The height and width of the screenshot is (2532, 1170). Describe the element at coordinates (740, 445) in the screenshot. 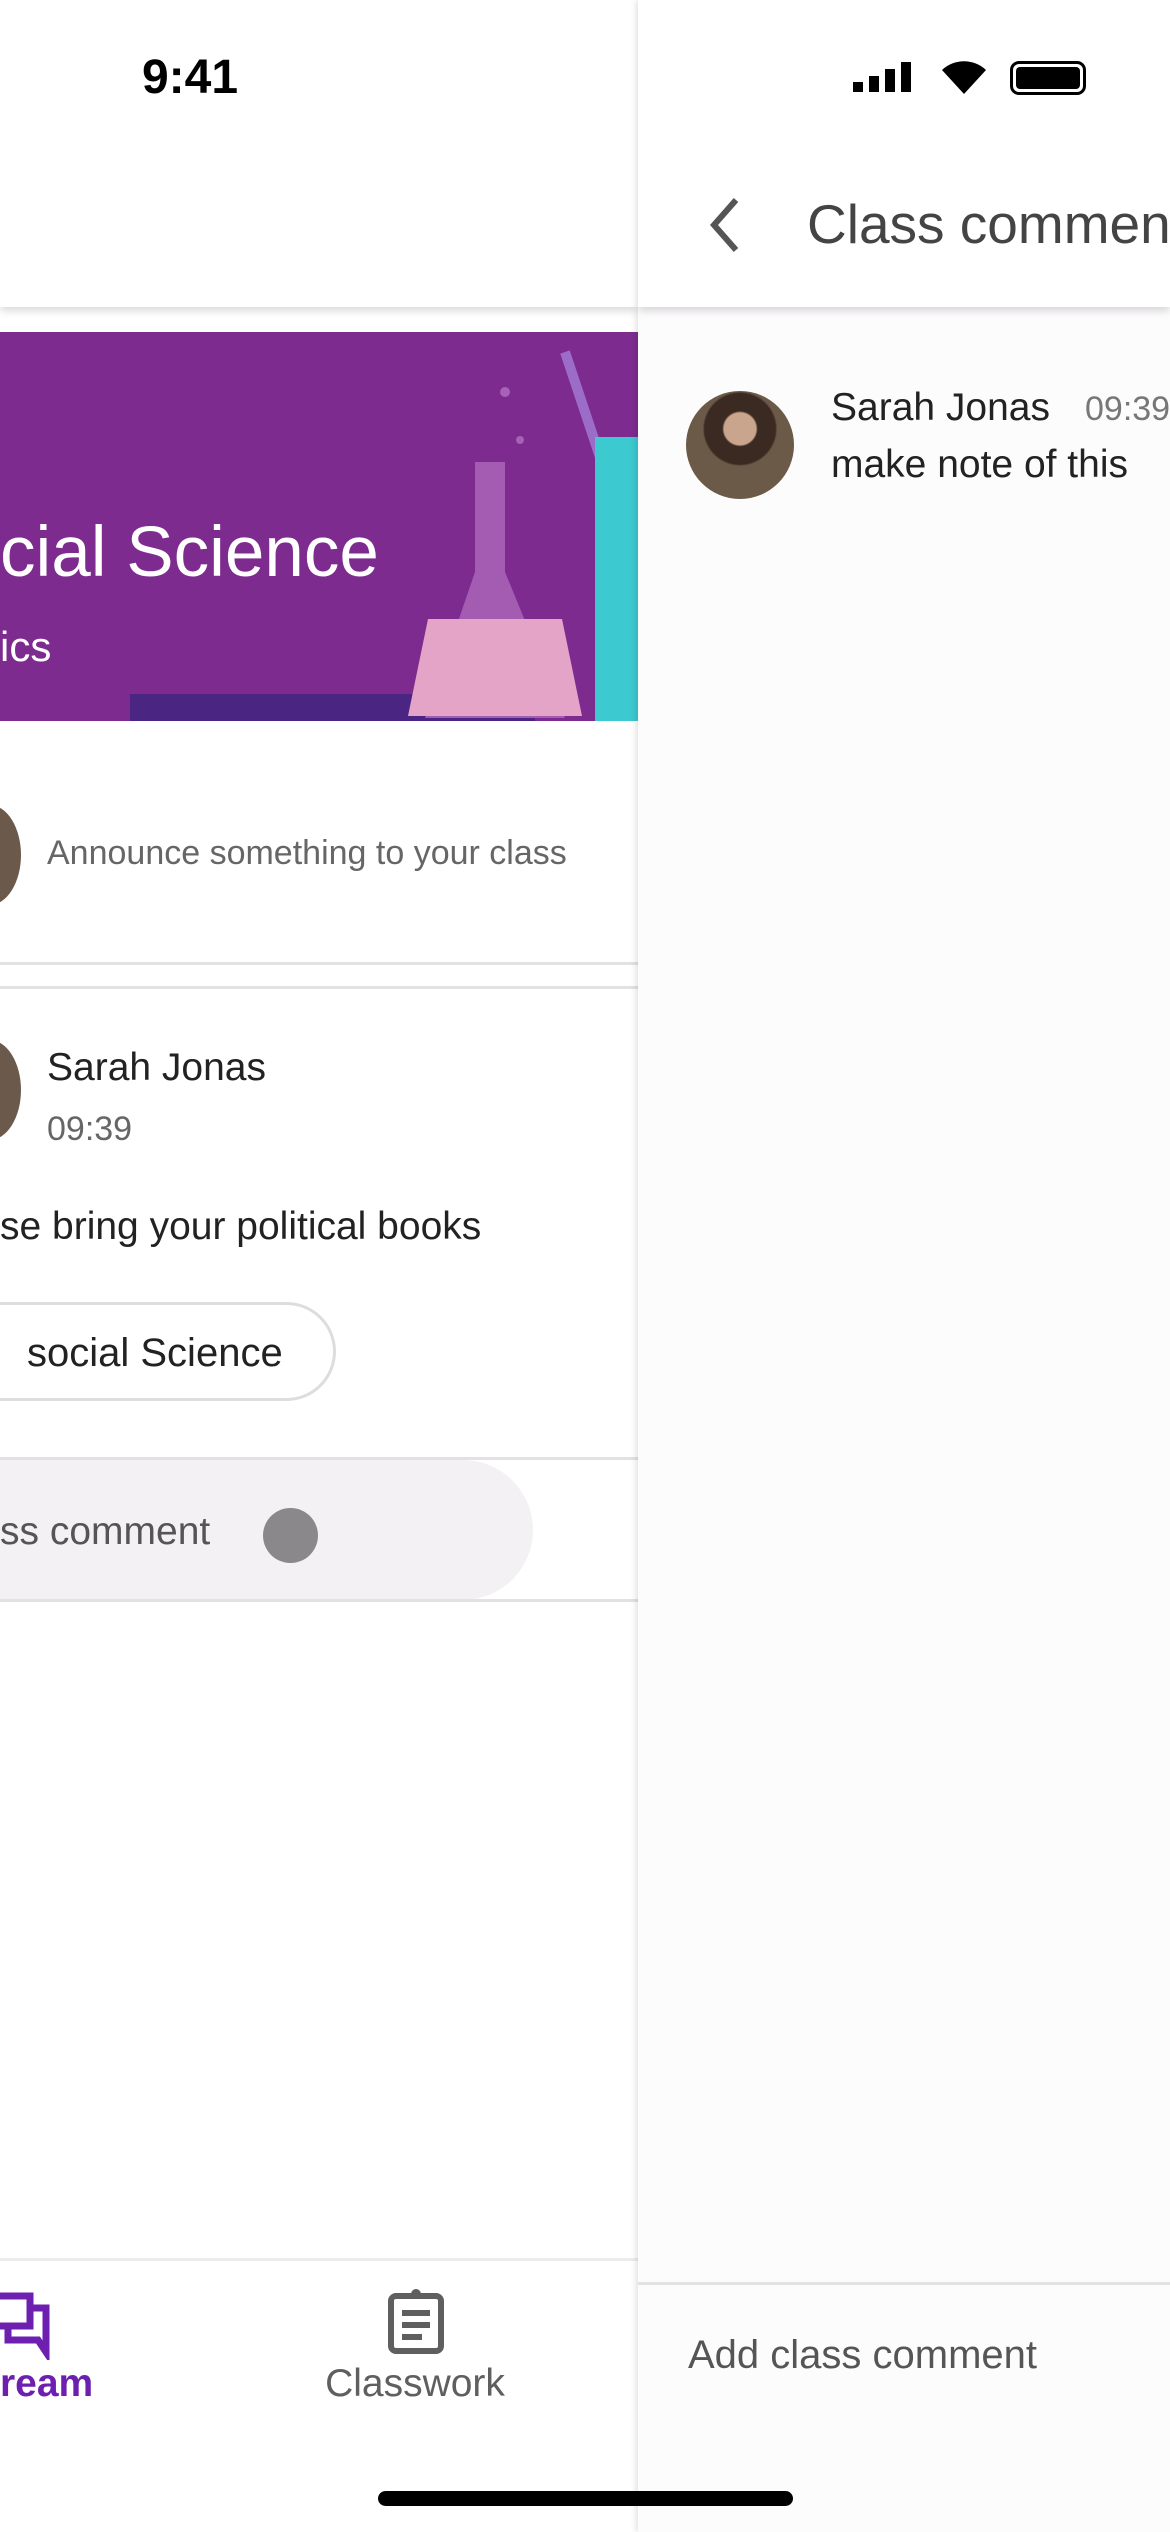

I see `comment-author-avatar` at that location.